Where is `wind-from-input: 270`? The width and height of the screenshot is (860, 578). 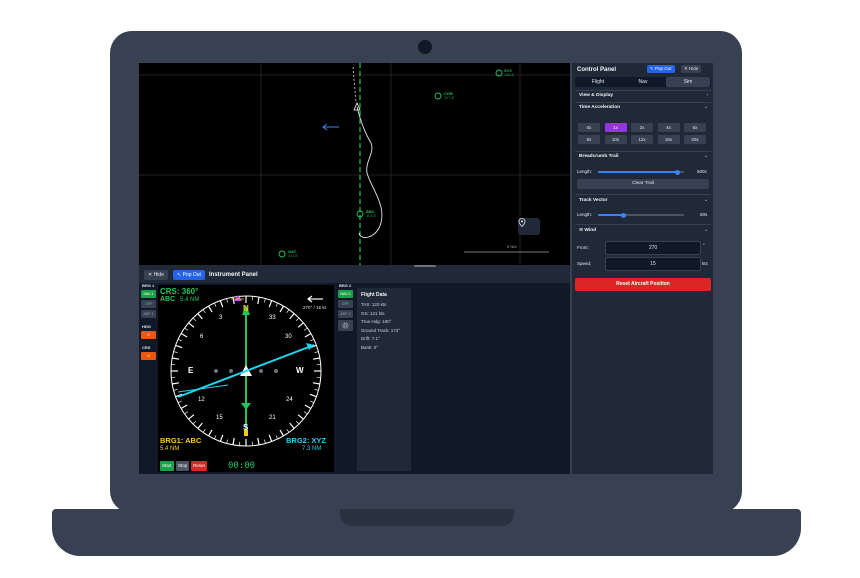 wind-from-input: 270 is located at coordinates (653, 248).